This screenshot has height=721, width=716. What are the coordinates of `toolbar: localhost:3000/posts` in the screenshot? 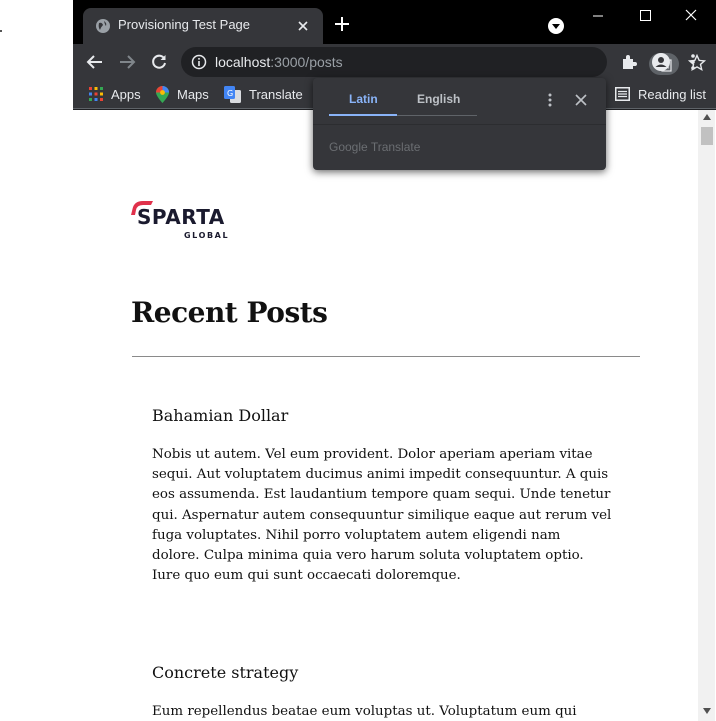 It's located at (394, 61).